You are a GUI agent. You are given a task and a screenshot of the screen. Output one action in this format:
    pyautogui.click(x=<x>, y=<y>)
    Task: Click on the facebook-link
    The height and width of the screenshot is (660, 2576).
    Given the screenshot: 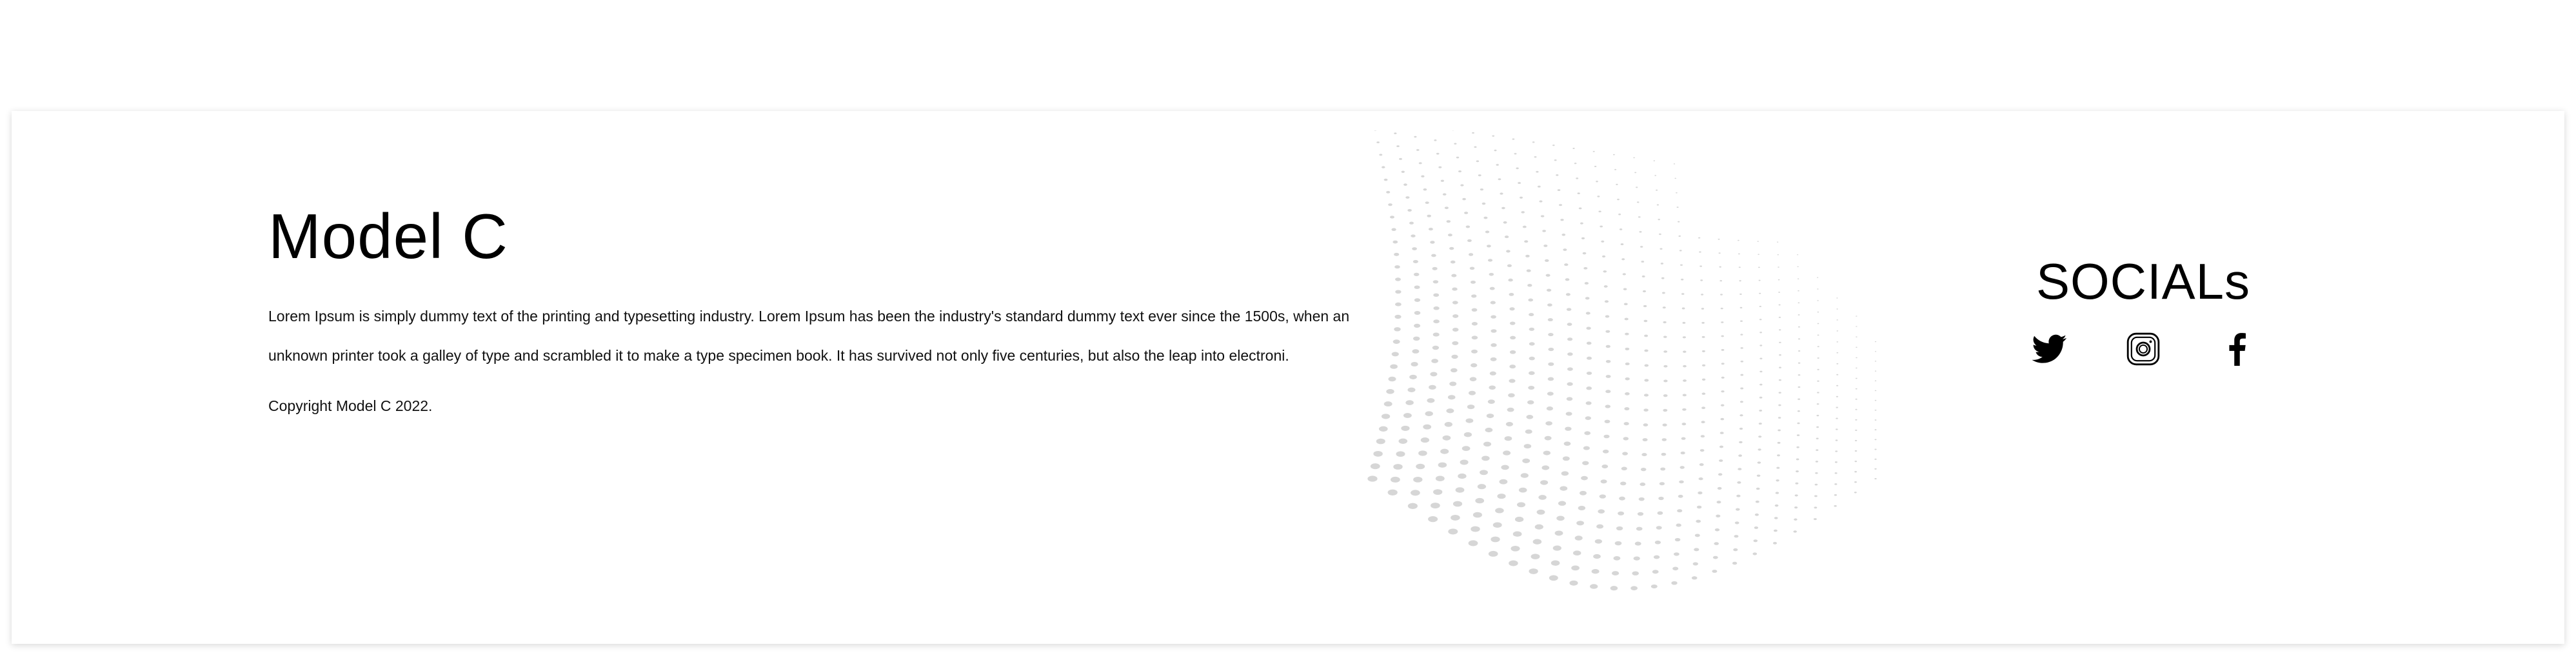 What is the action you would take?
    pyautogui.click(x=2237, y=349)
    